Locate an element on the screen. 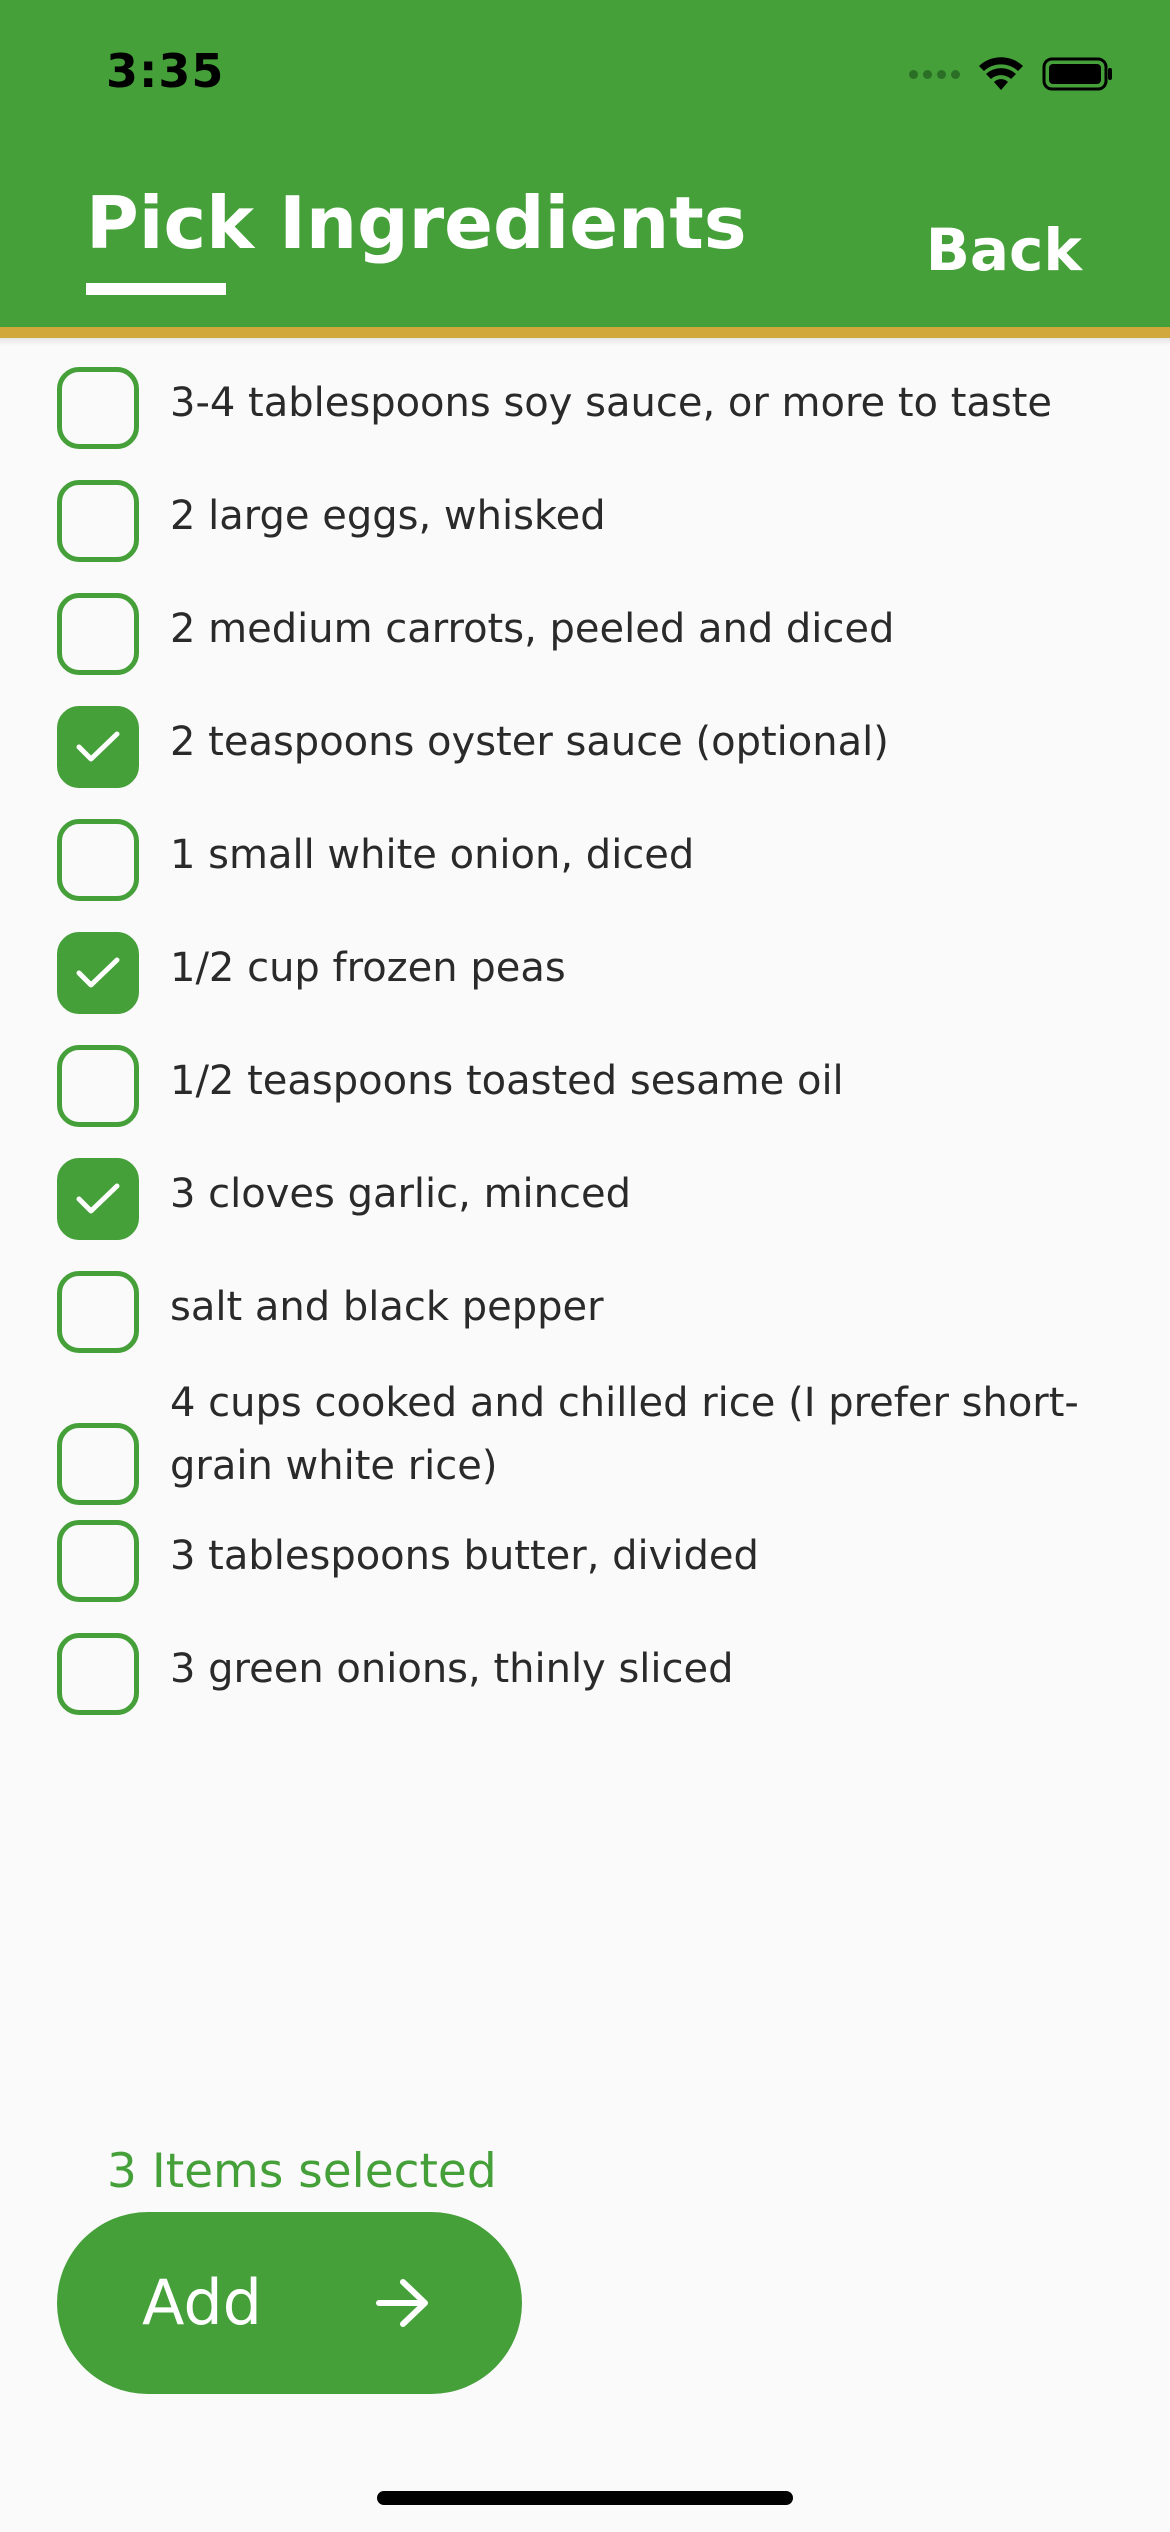  add-button: Add is located at coordinates (289, 2303).